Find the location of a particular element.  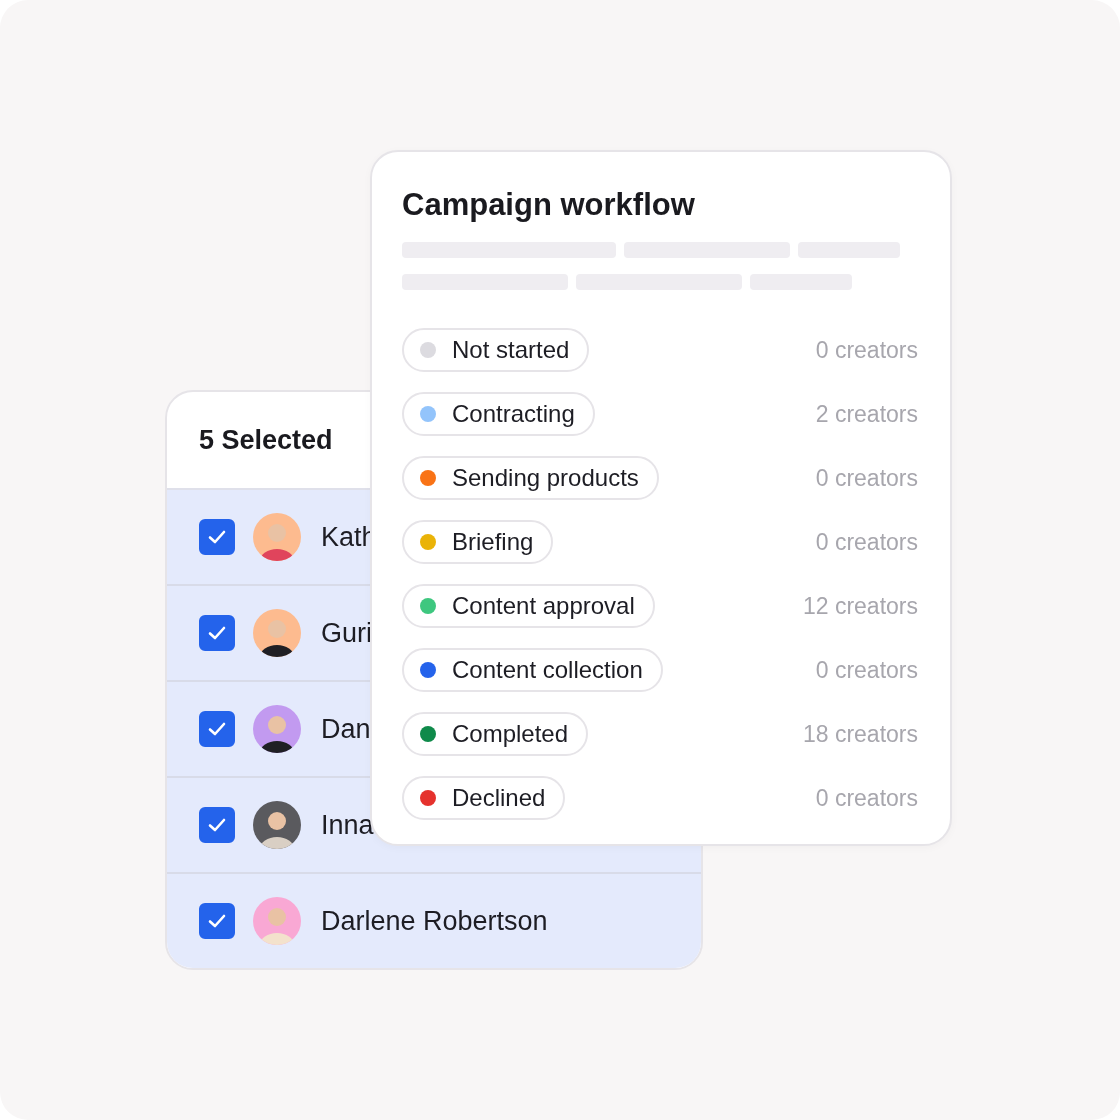

status-tag: Not started is located at coordinates (496, 350).